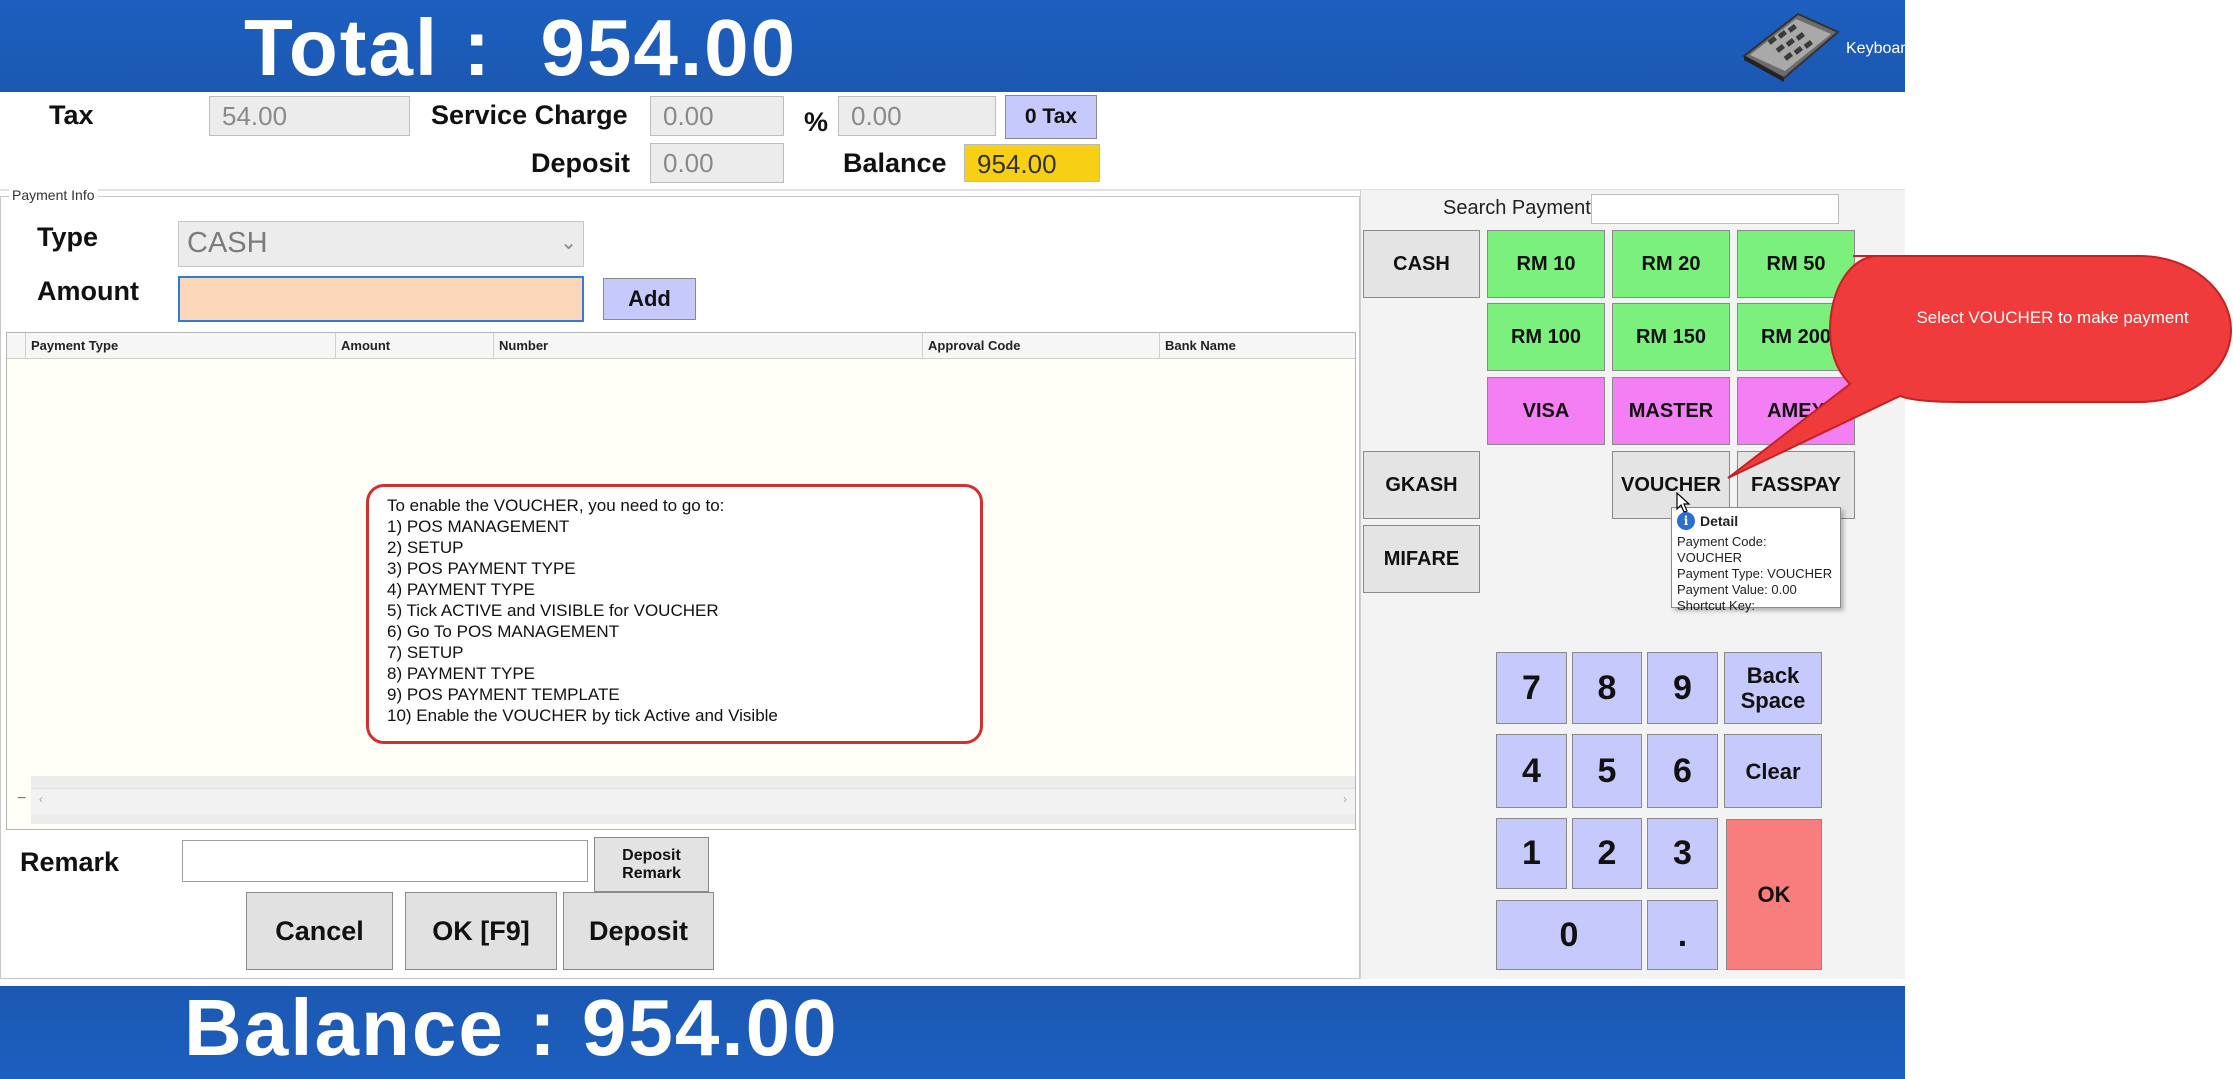 The image size is (2233, 1079). Describe the element at coordinates (381, 299) in the screenshot. I see `amount-input` at that location.